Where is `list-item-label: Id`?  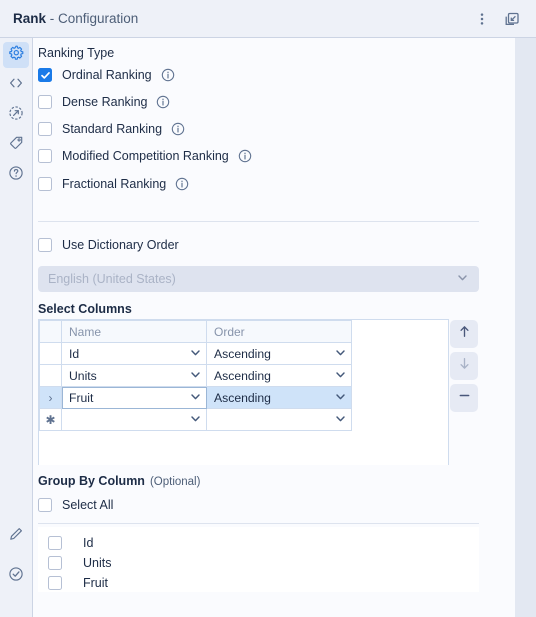
list-item-label: Id is located at coordinates (88, 543).